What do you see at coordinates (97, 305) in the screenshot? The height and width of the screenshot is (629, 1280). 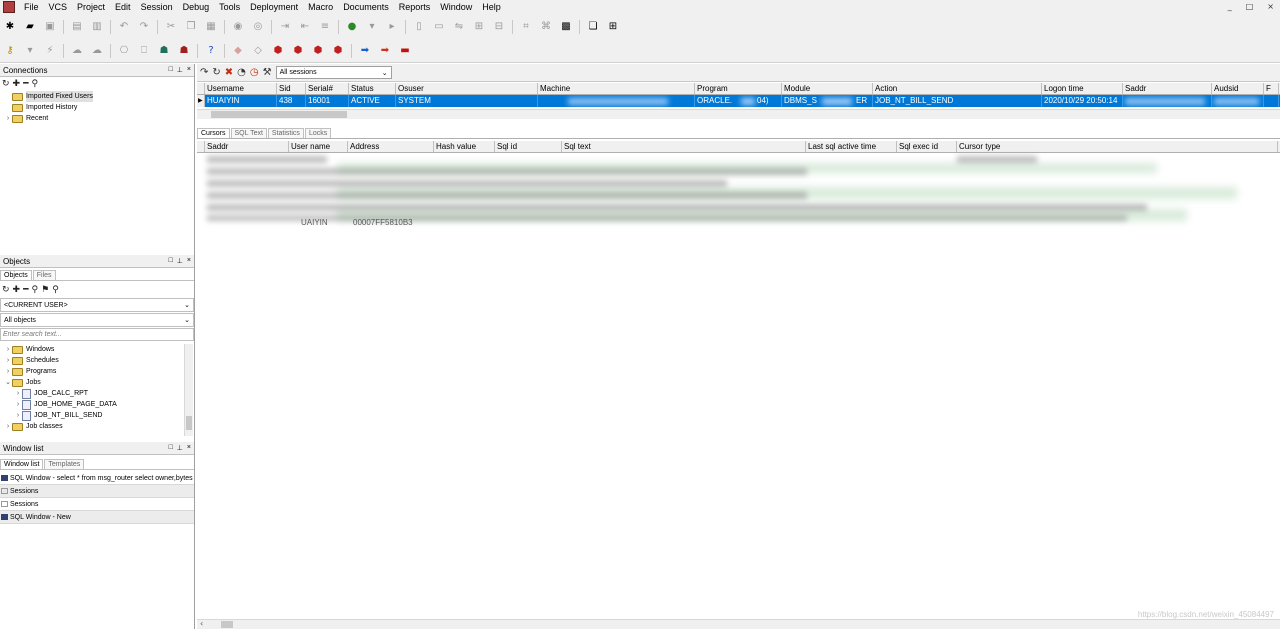 I see `user-select: <CURRENT USER> ⌄` at bounding box center [97, 305].